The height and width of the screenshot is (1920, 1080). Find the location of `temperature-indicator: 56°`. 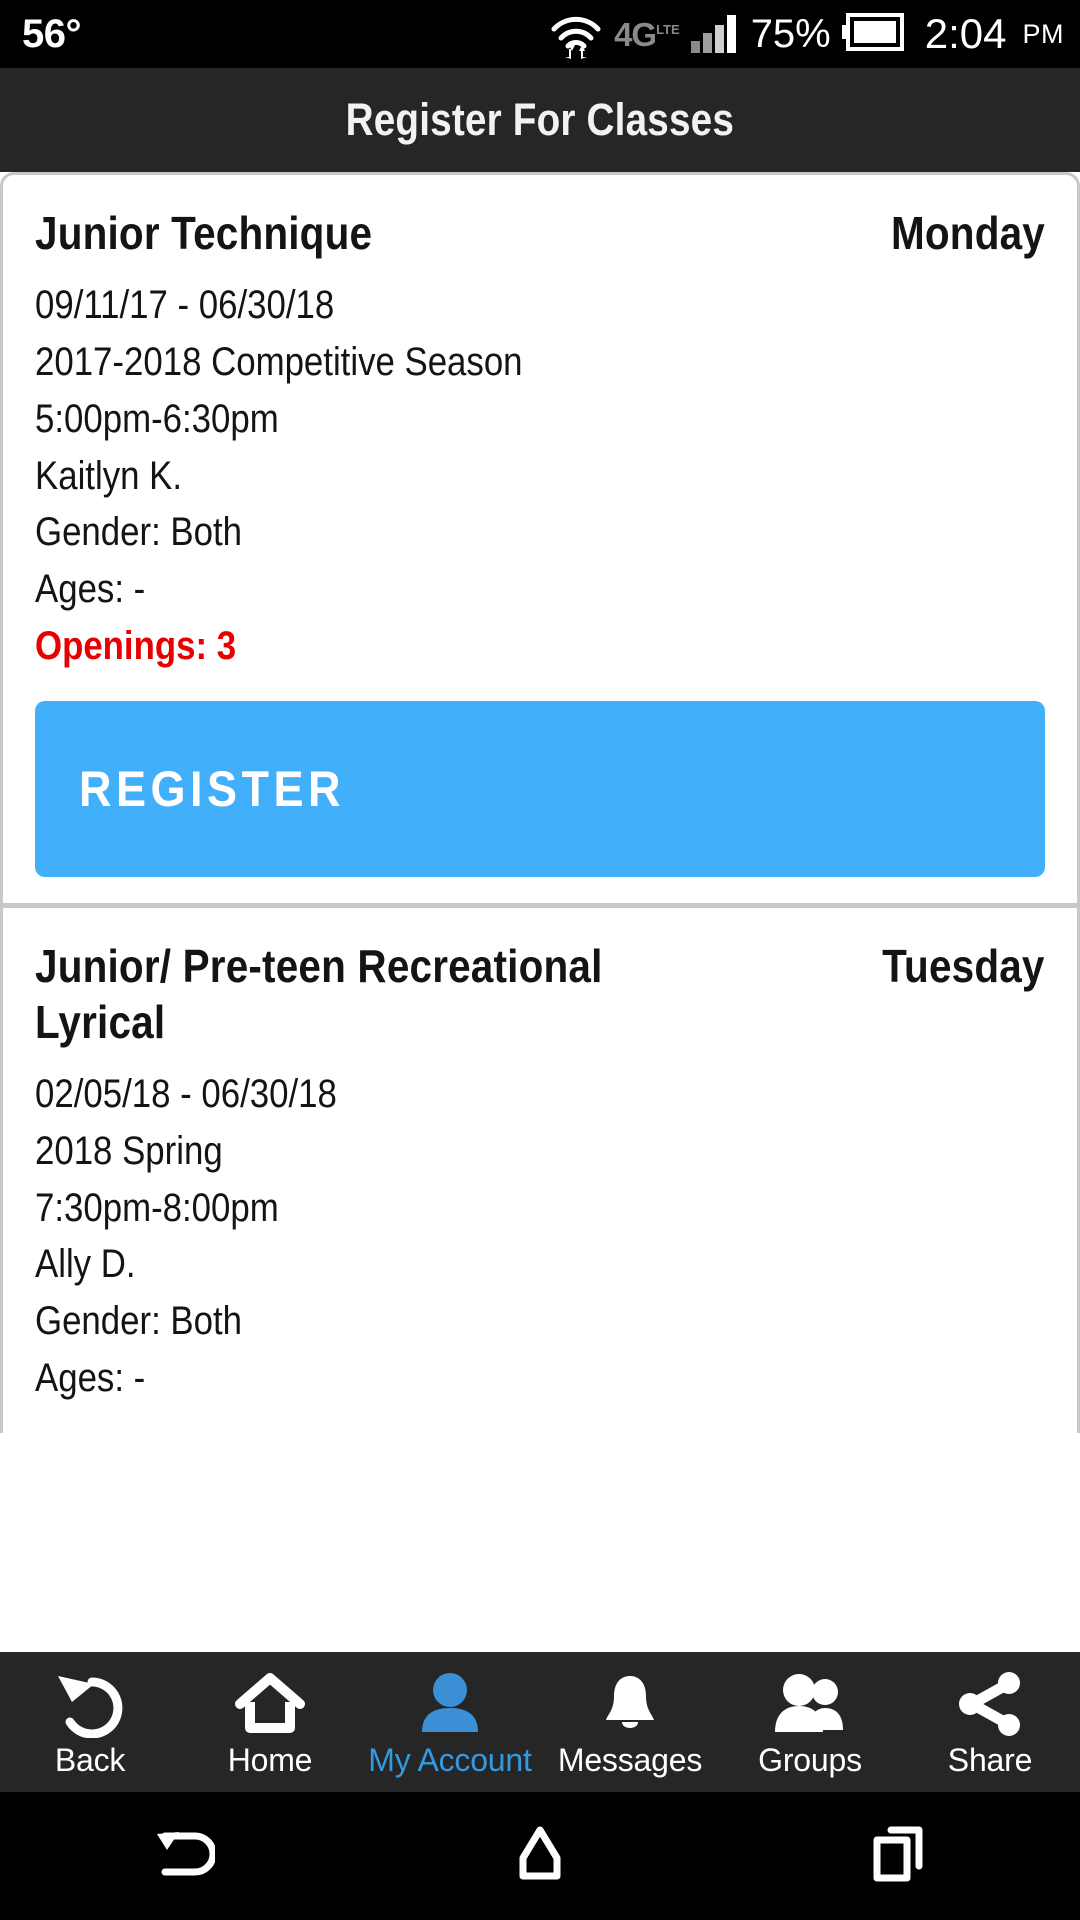

temperature-indicator: 56° is located at coordinates (52, 34).